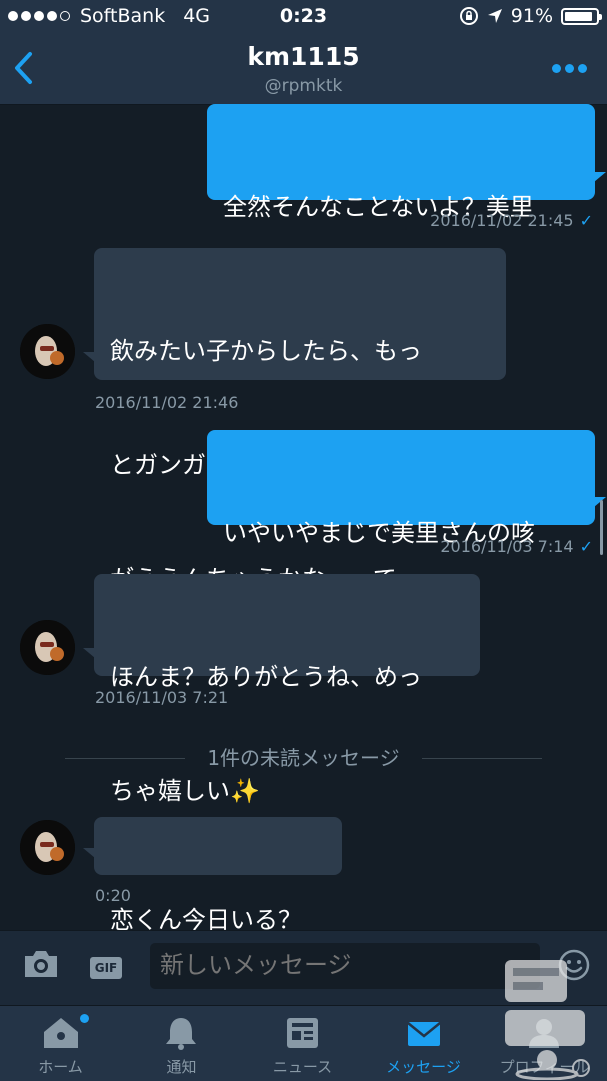 The image size is (607, 1081). I want to click on message-timestamp: 2016/11/02 21:45 ✓, so click(511, 220).